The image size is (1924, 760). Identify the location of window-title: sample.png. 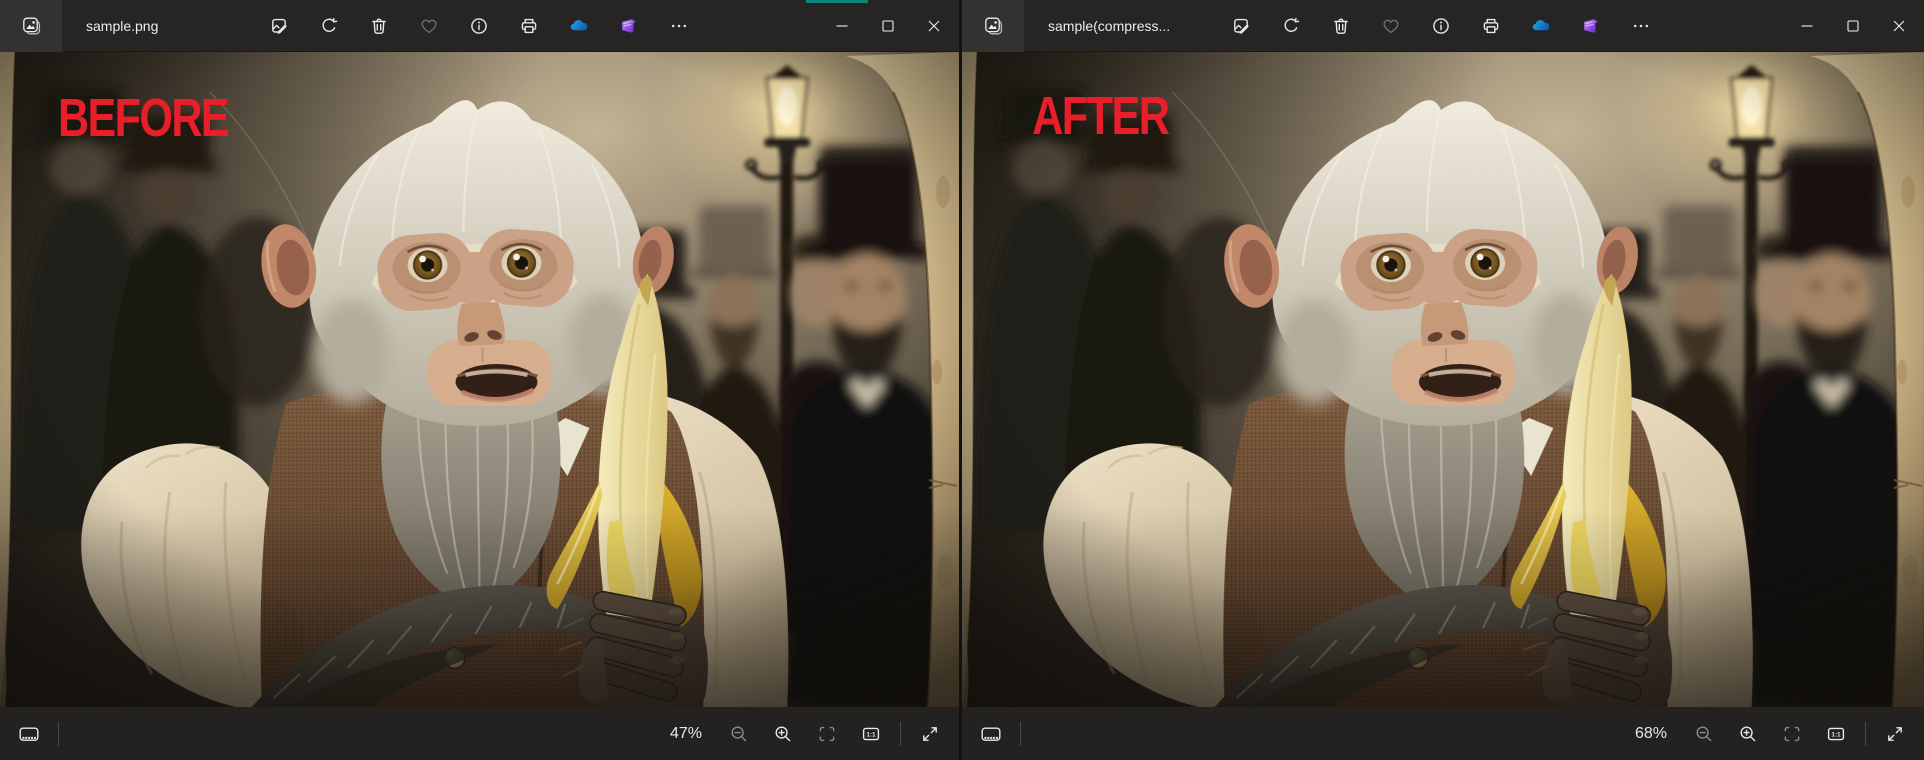
(122, 25).